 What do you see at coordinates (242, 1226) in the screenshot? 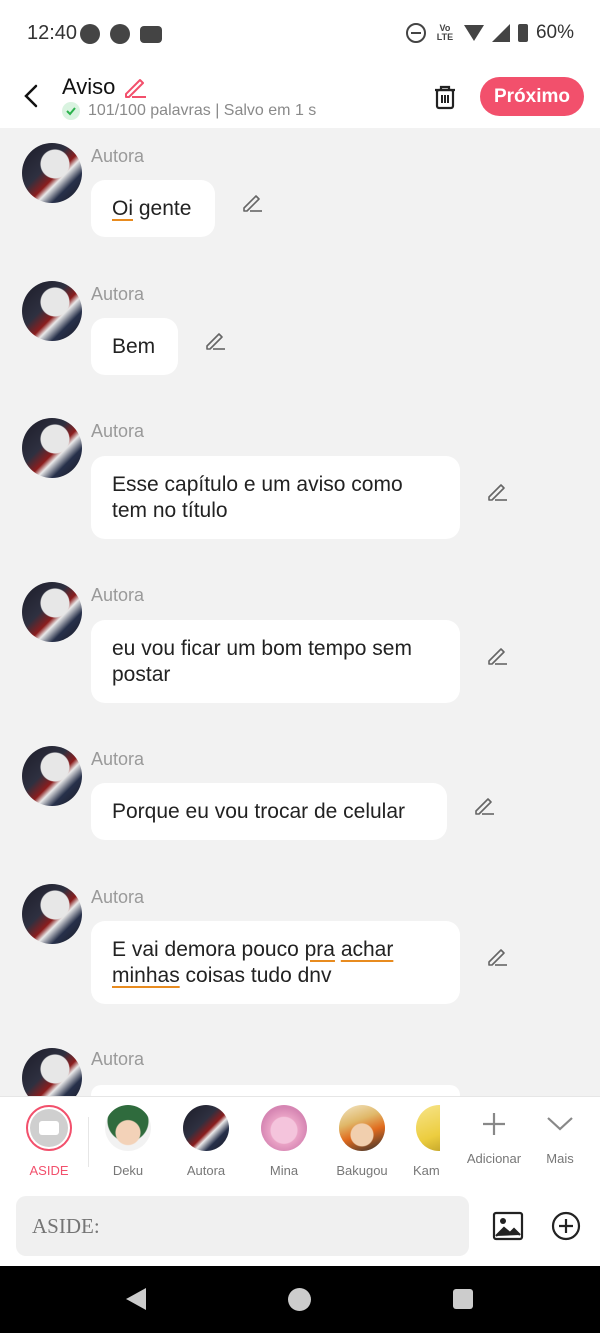
I see `message-input` at bounding box center [242, 1226].